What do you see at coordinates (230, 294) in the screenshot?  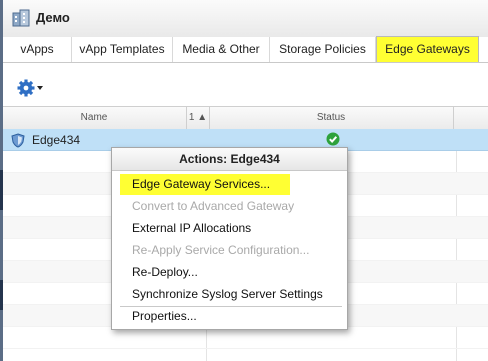 I see `menu-item-sync-syslog: Synchronize Syslog Server Settings` at bounding box center [230, 294].